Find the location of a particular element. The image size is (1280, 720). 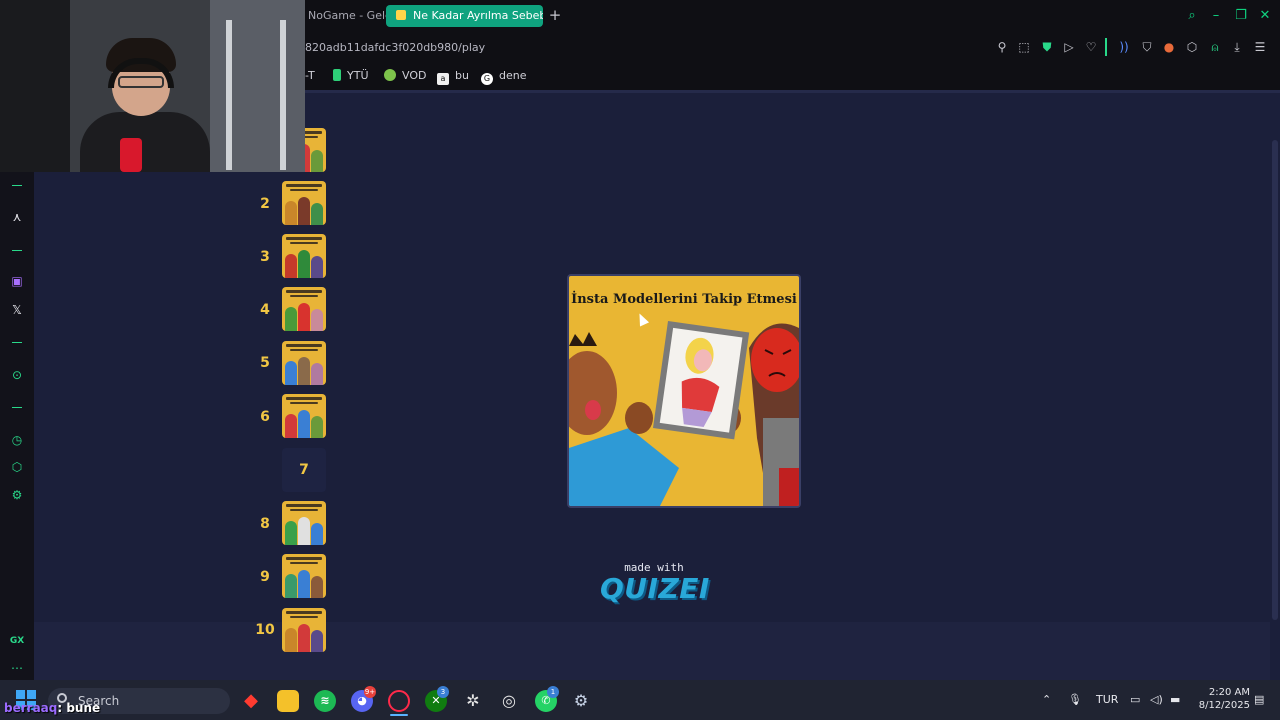

adblock-shield-icon: ⛊ is located at coordinates (1047, 47).